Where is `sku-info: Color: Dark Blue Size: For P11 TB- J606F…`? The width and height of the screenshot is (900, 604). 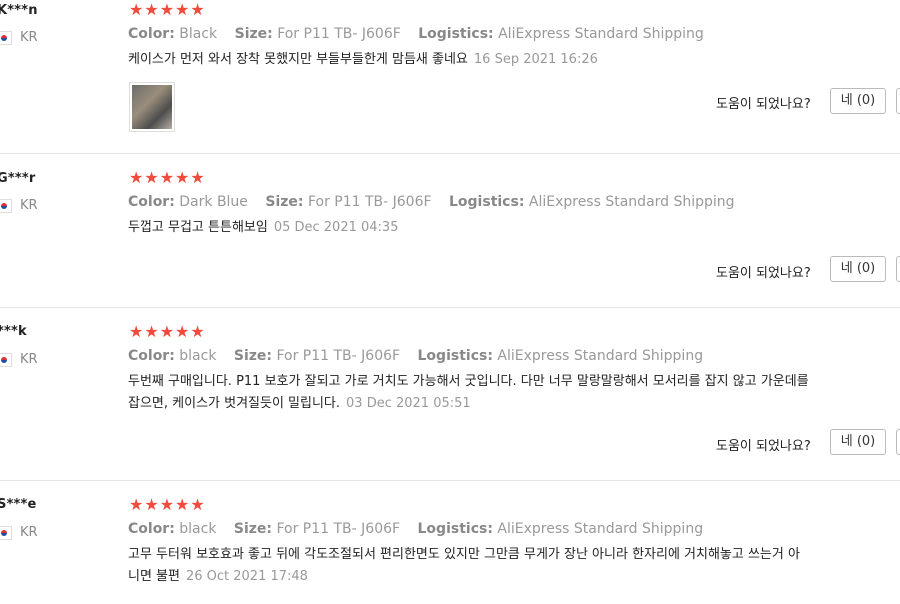 sku-info: Color: Dark Blue Size: For P11 TB- J606F… is located at coordinates (438, 202).